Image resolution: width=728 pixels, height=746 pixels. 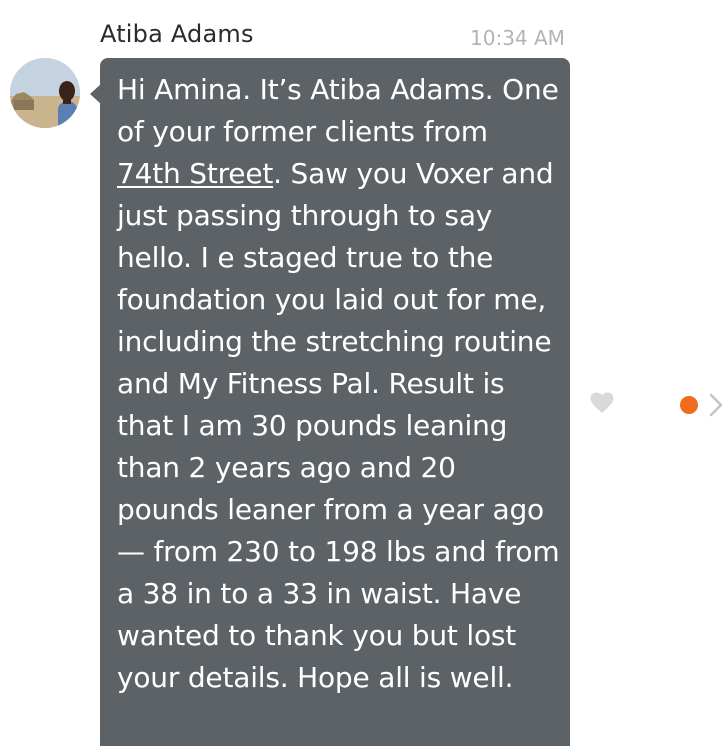 I want to click on avatar-photo, so click(x=45, y=93).